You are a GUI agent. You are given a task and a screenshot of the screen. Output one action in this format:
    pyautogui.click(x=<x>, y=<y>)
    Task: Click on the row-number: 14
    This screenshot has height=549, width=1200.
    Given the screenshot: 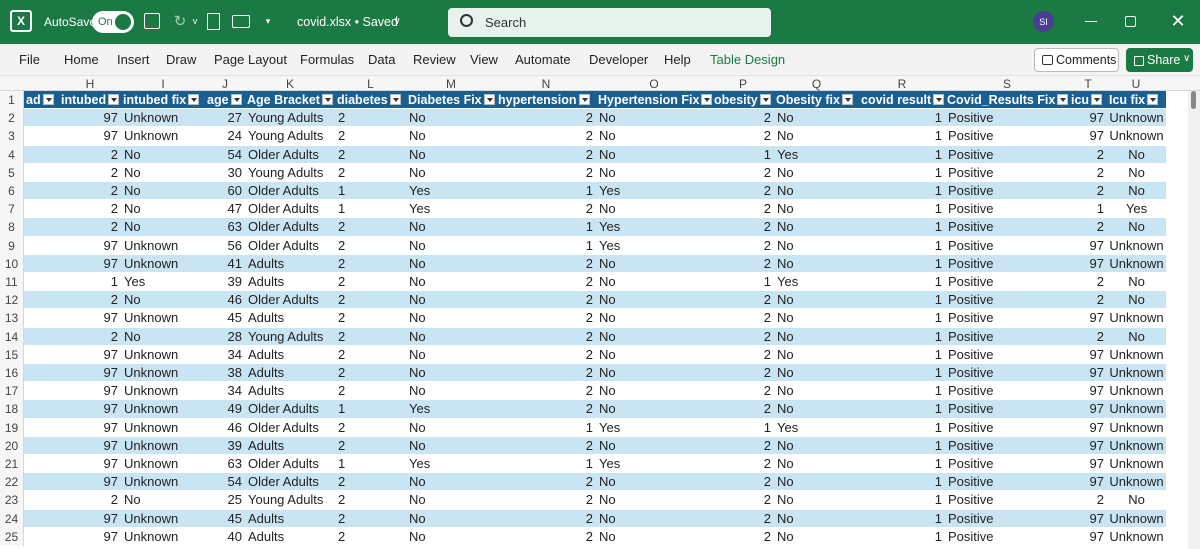 What is the action you would take?
    pyautogui.click(x=12, y=336)
    